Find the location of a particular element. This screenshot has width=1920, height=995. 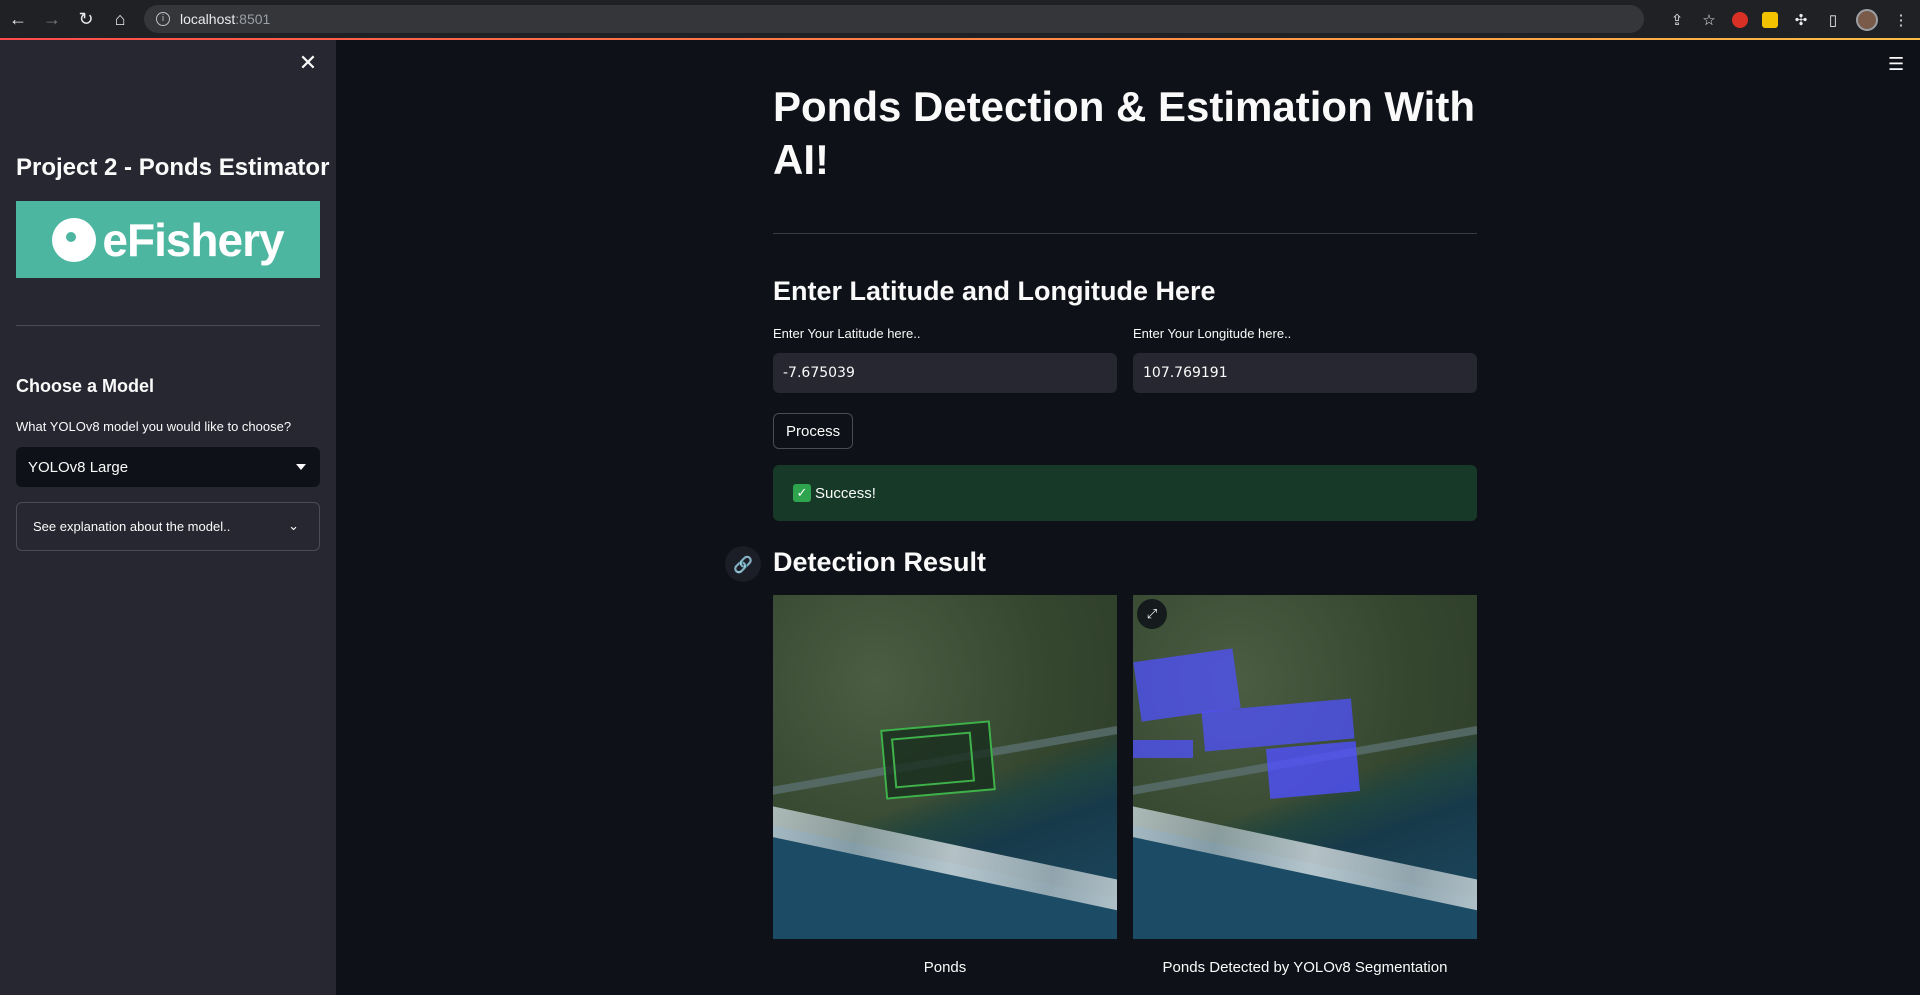

url-port: :8501 is located at coordinates (253, 19).